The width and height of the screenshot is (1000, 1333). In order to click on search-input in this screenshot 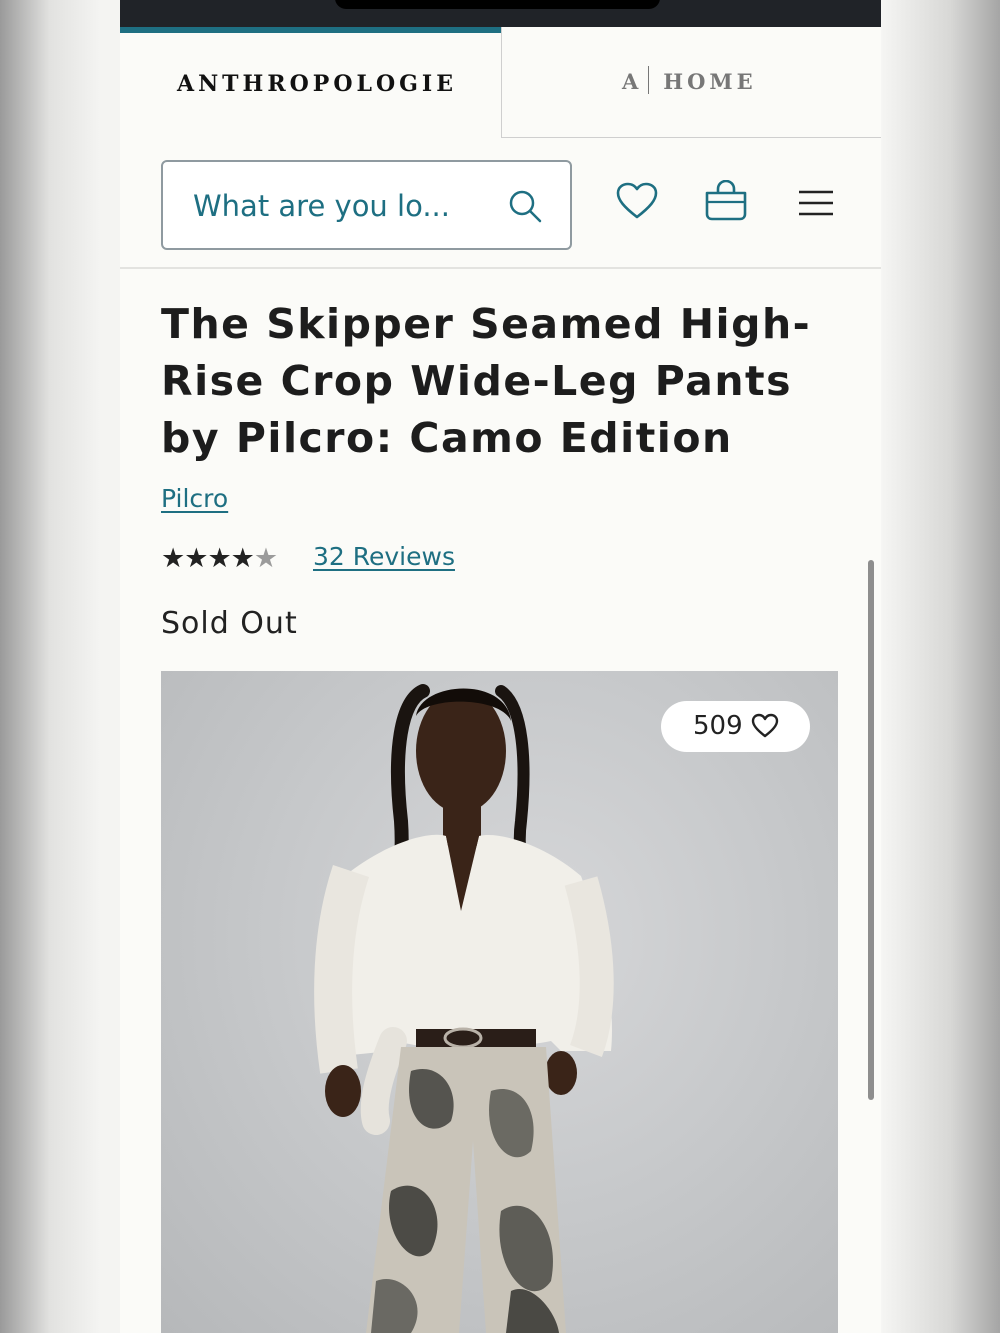, I will do `click(343, 206)`.